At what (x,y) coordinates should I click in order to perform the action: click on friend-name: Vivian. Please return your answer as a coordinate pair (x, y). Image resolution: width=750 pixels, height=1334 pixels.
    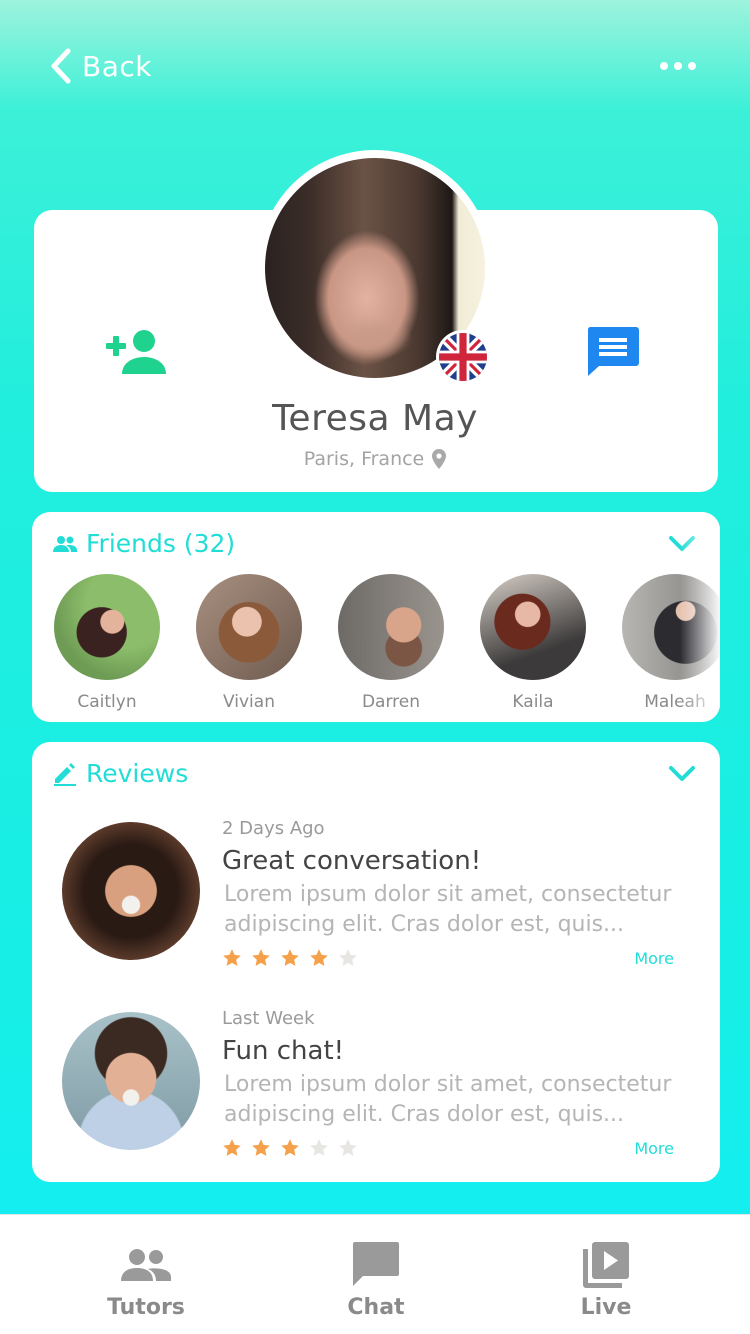
    Looking at the image, I should click on (249, 702).